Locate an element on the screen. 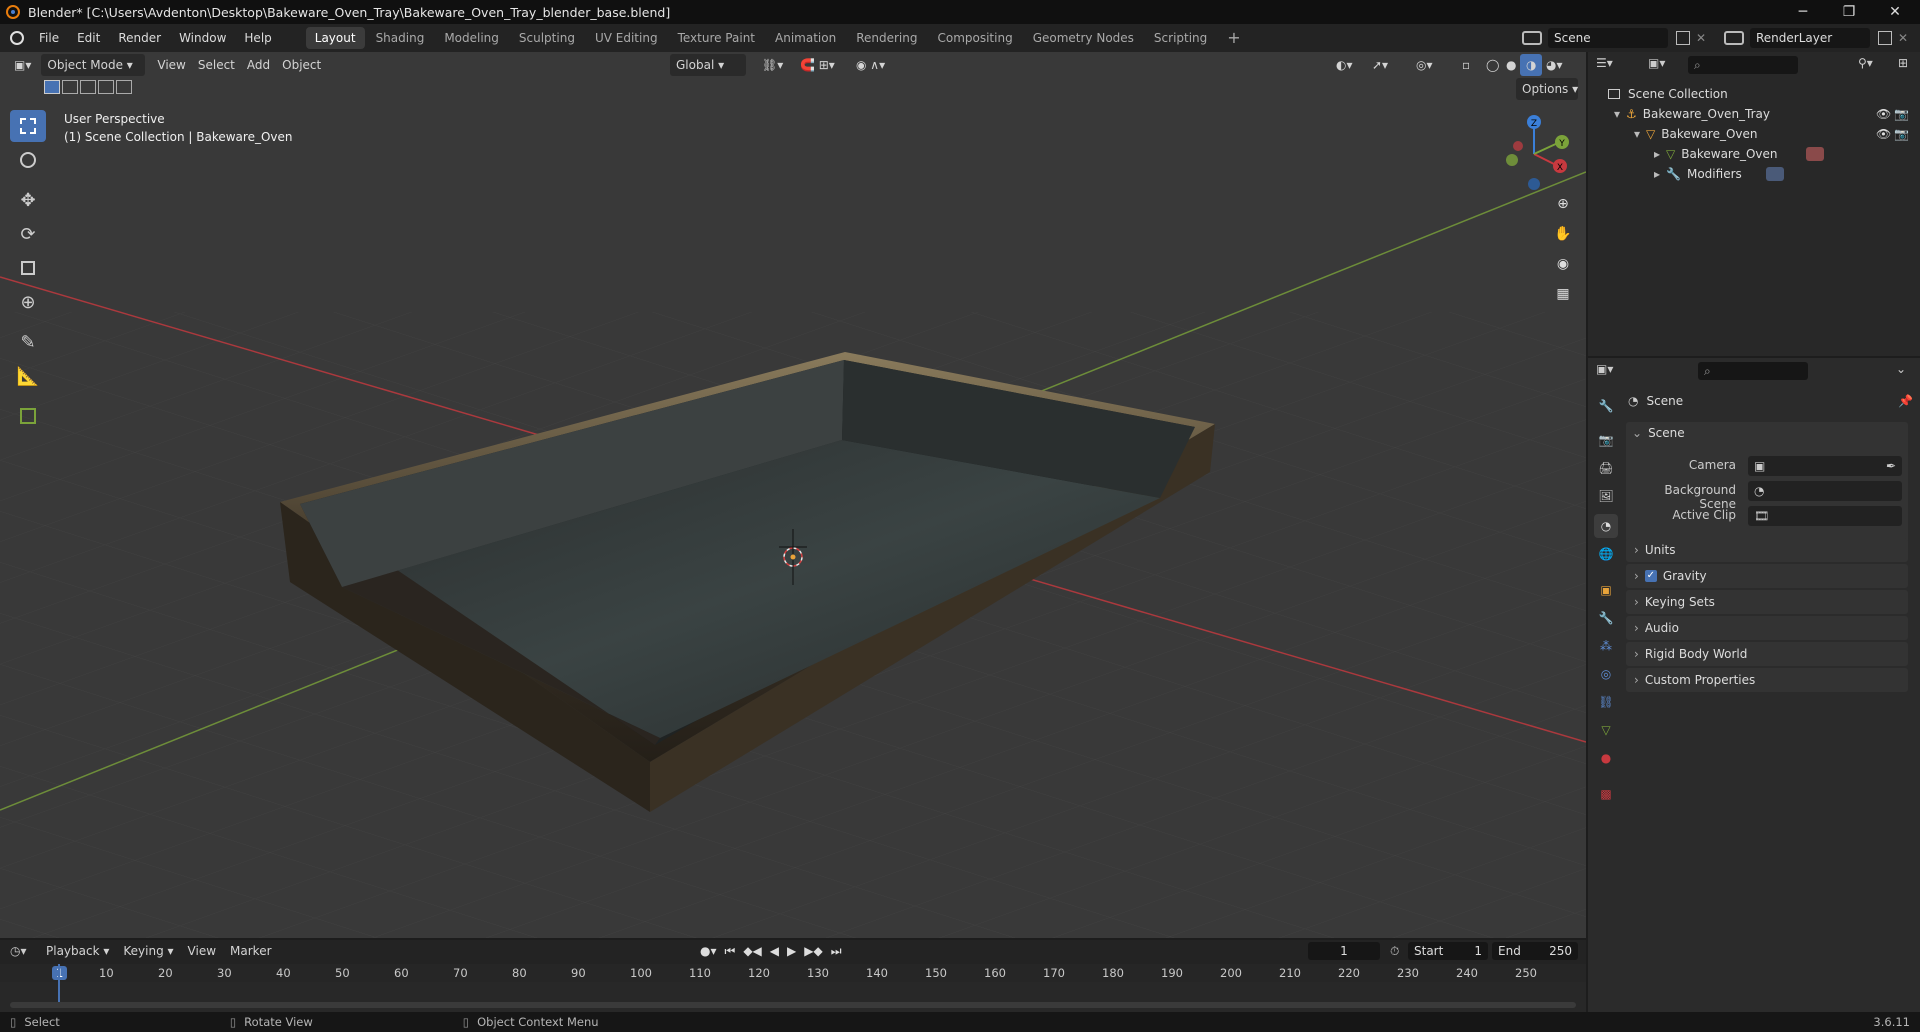 The height and width of the screenshot is (1032, 1920). delete-scene-icon: ✕ is located at coordinates (1701, 38).